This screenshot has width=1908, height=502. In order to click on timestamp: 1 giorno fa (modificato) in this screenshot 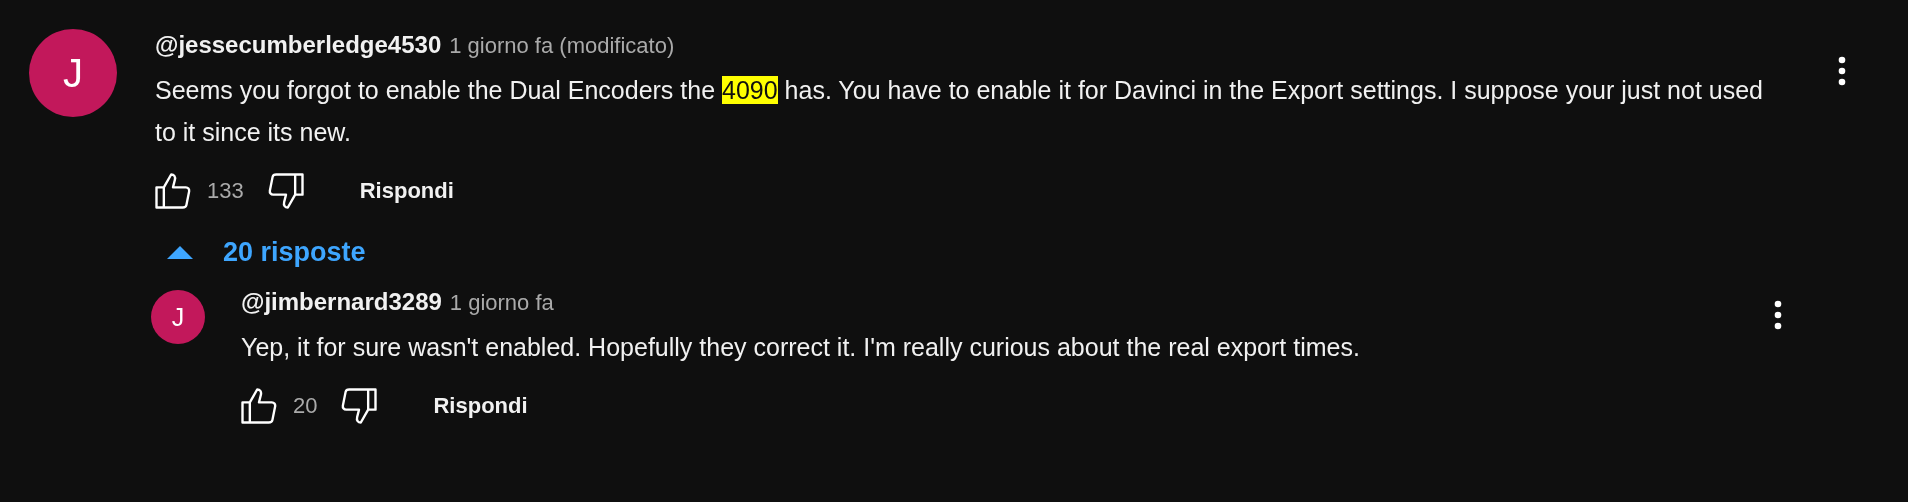, I will do `click(562, 46)`.